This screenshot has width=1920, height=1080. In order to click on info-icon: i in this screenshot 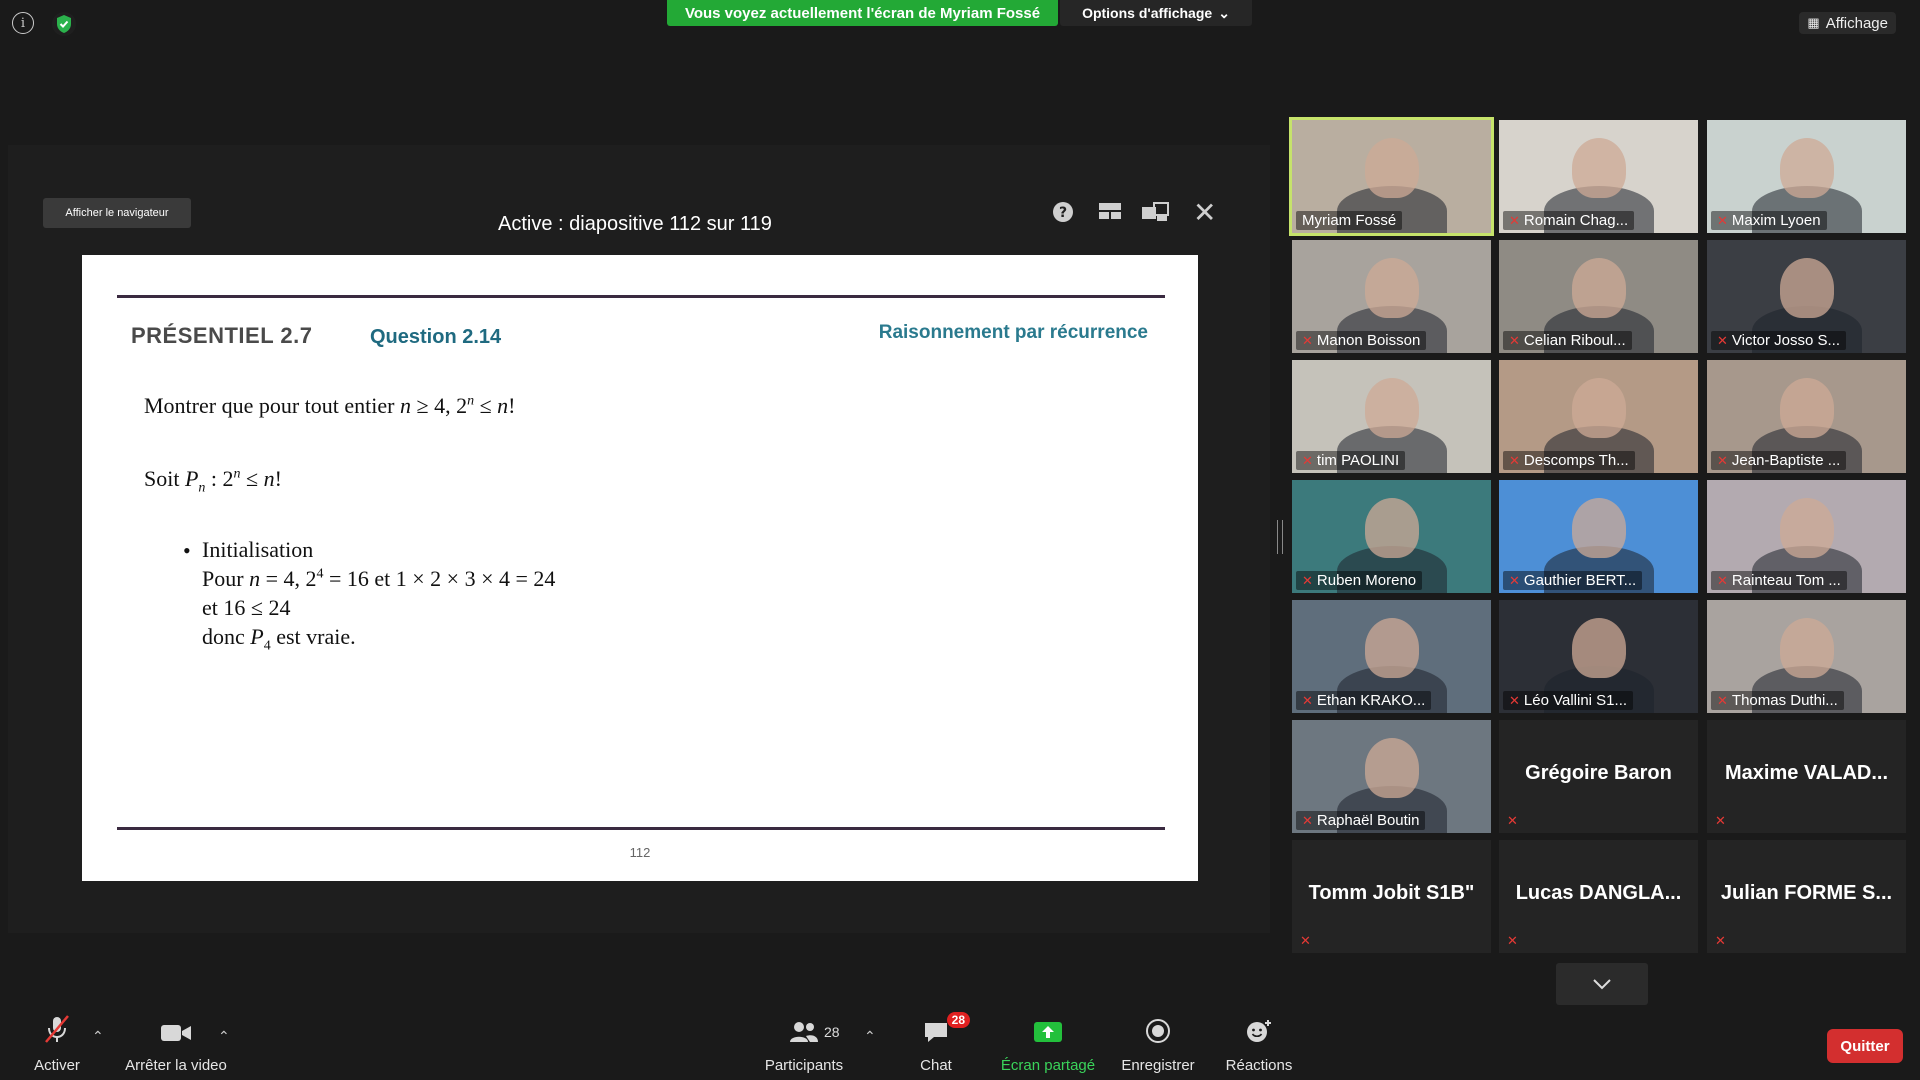, I will do `click(23, 23)`.